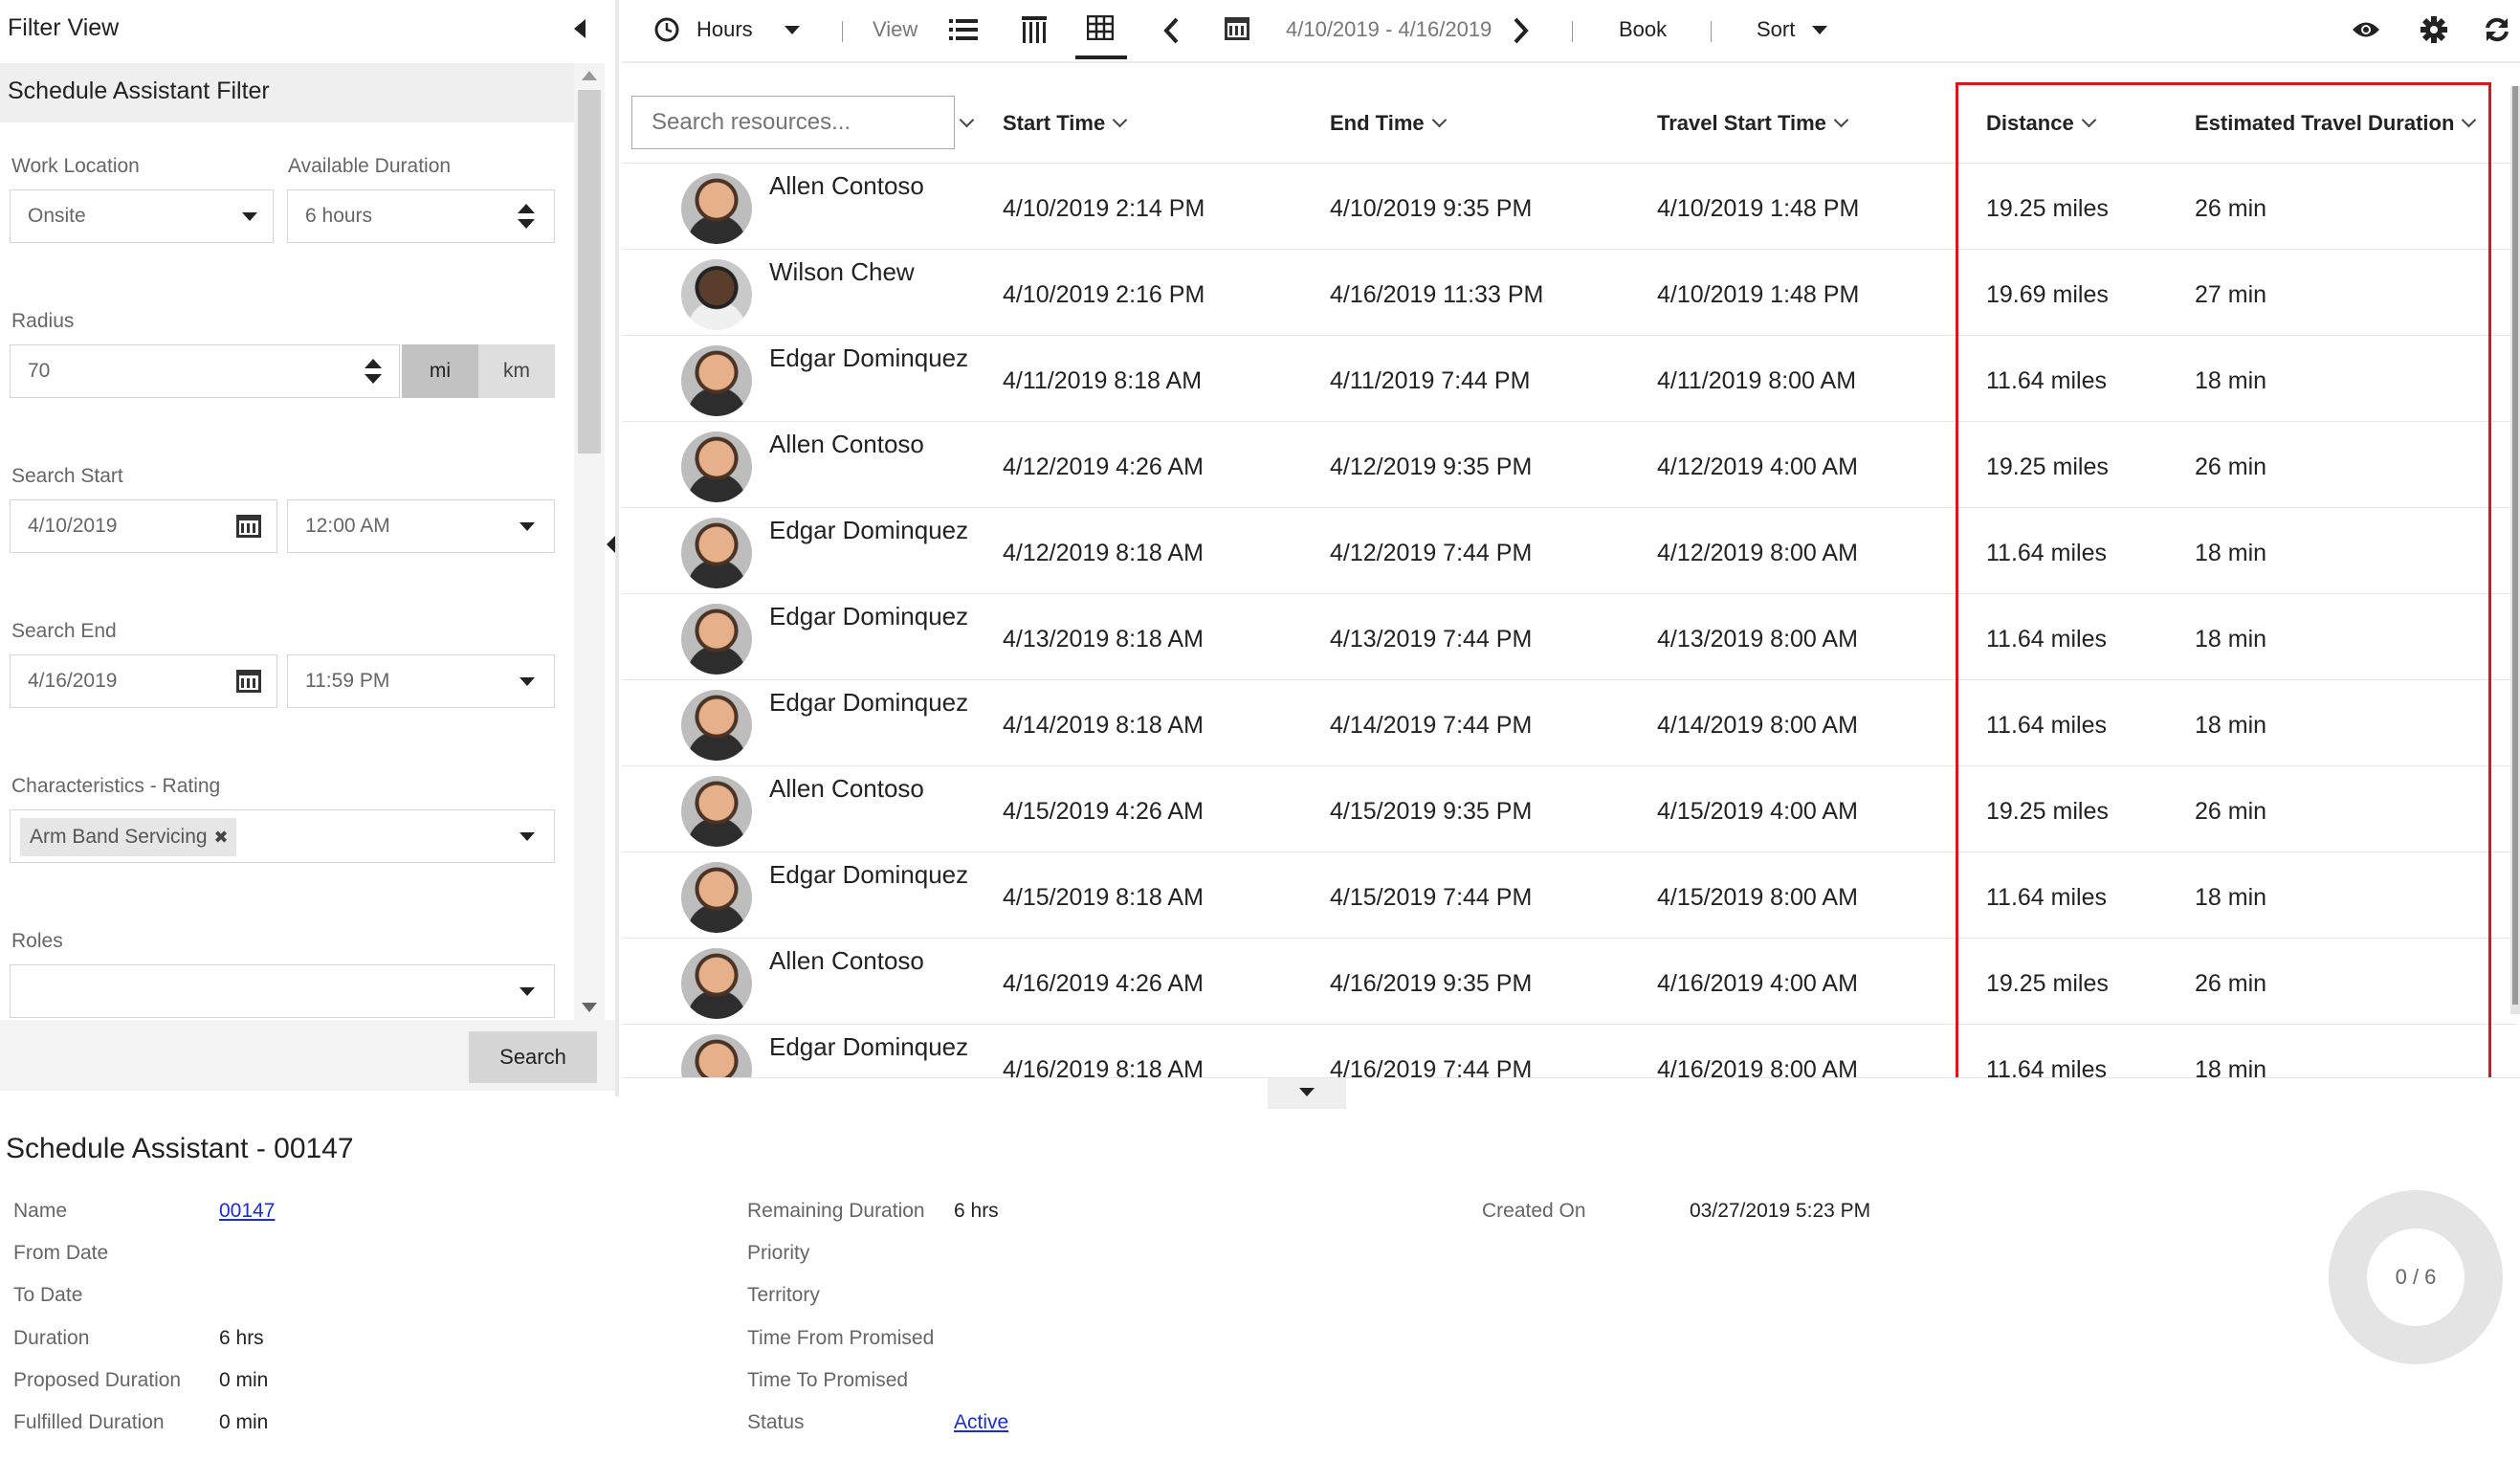 Image resolution: width=2520 pixels, height=1460 pixels. What do you see at coordinates (580, 29) in the screenshot?
I see `collapse-panel-icon` at bounding box center [580, 29].